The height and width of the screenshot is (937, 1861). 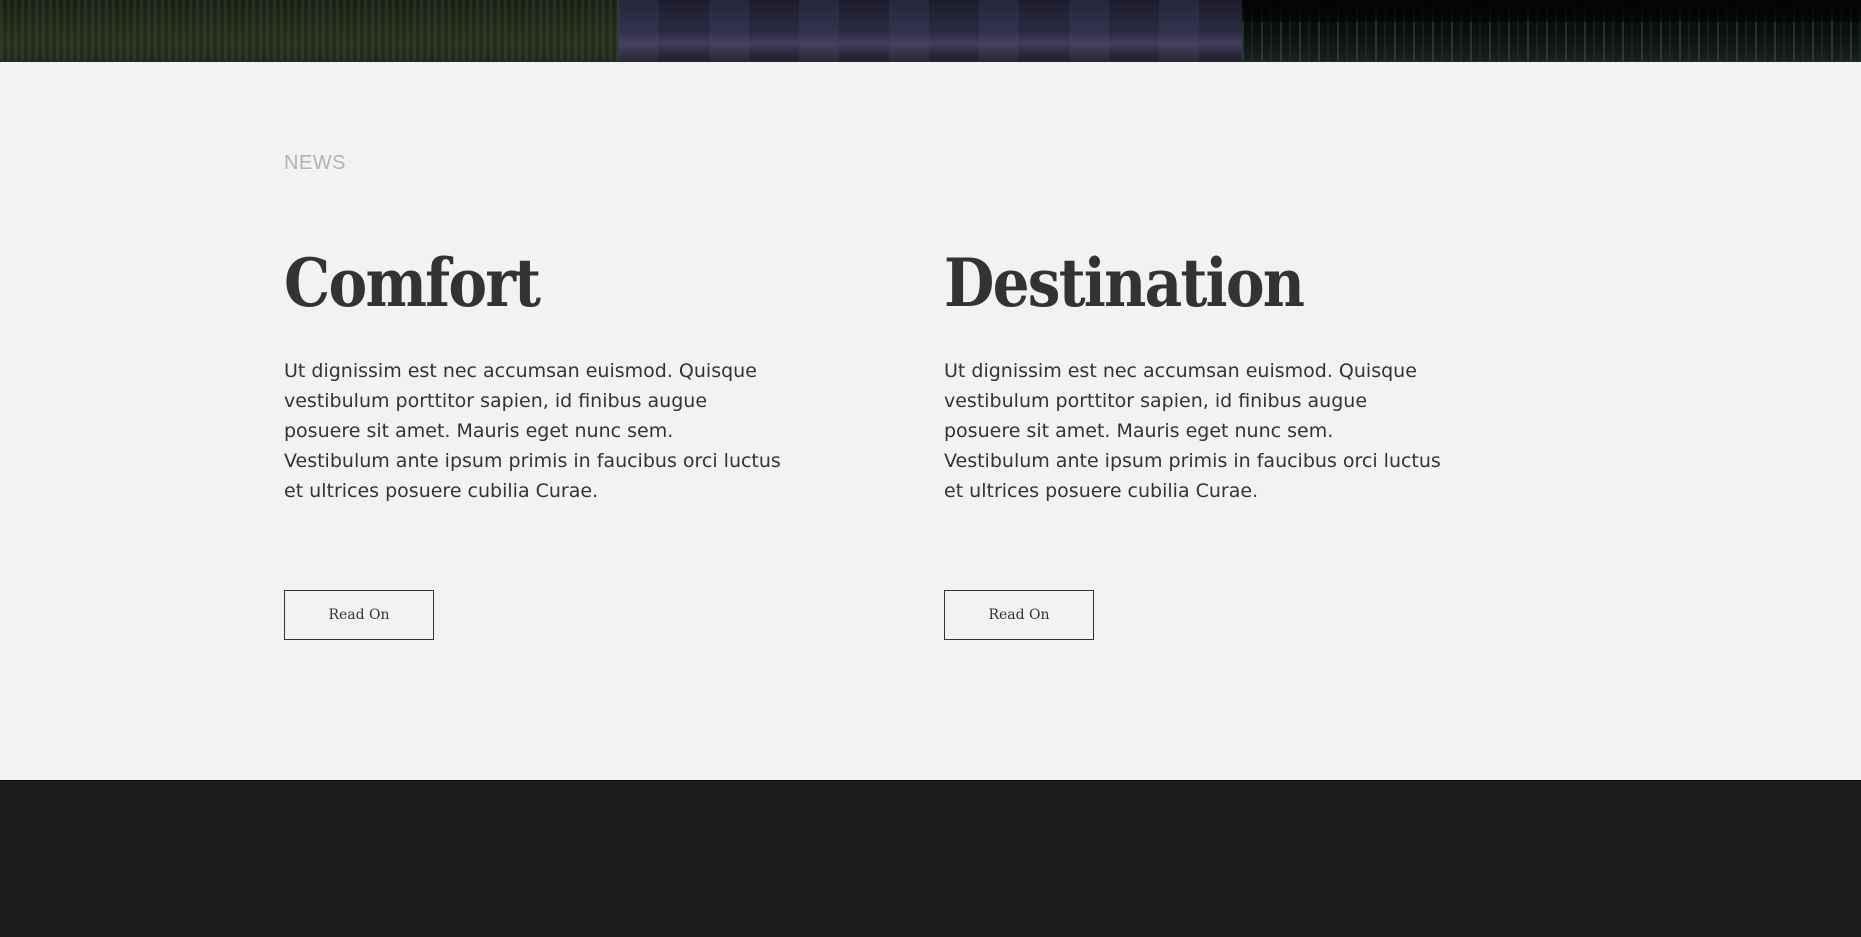 I want to click on gallery-image-water, so click(x=930, y=30).